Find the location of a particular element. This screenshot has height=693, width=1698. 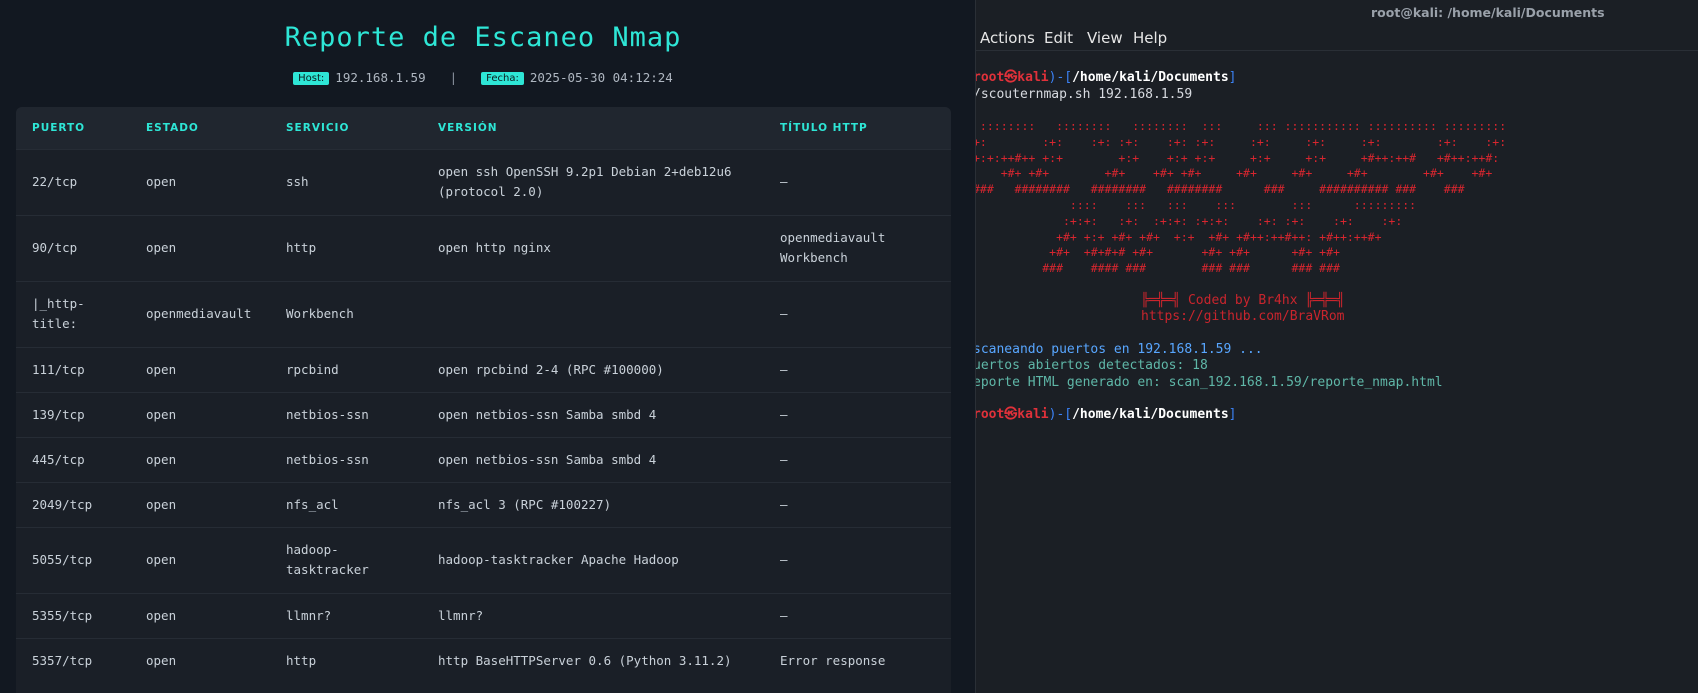

prompt-bracket-close: ] is located at coordinates (1232, 415).